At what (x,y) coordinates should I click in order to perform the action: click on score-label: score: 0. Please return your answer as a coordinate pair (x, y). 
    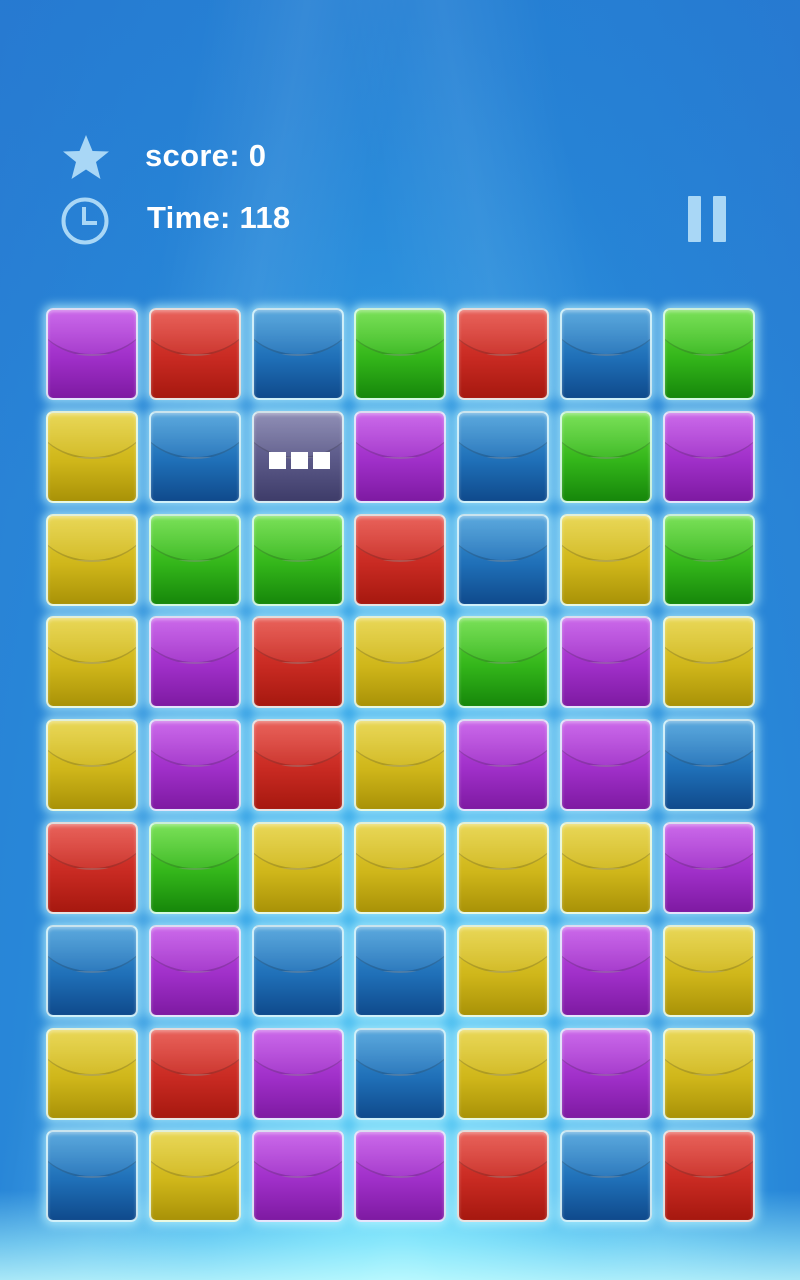
    Looking at the image, I should click on (206, 155).